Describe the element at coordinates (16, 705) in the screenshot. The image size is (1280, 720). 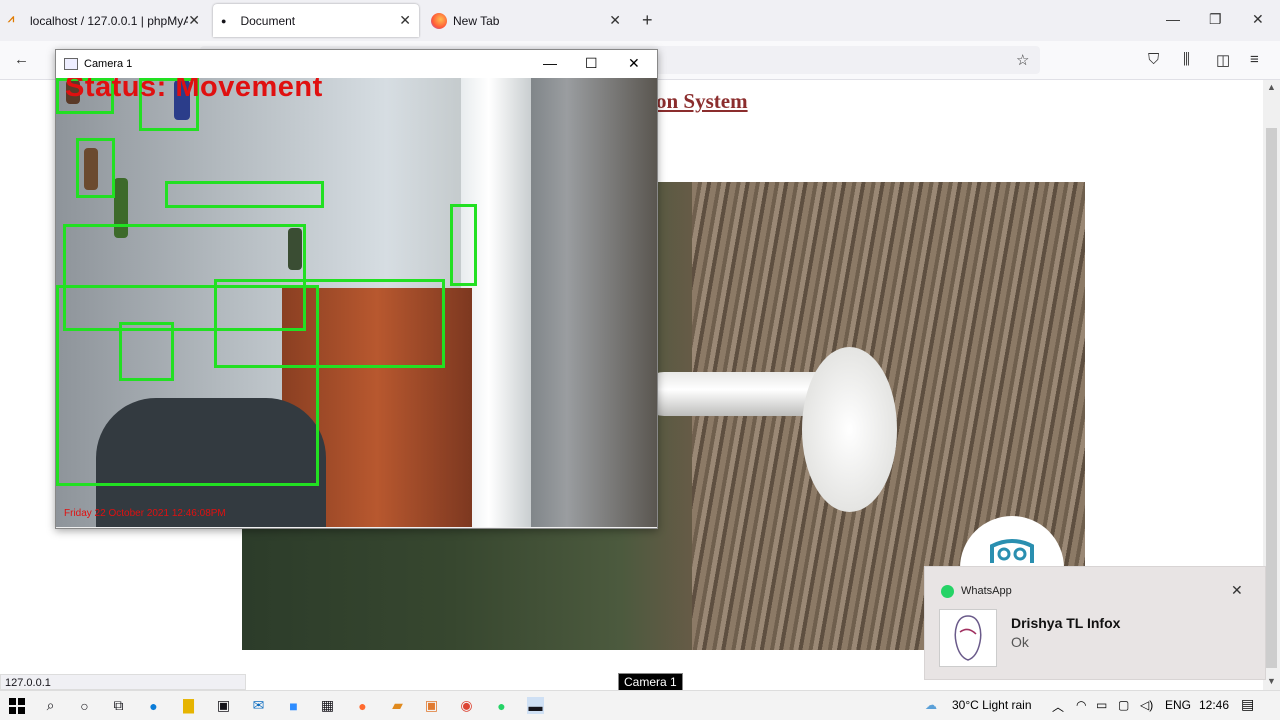
I see `windows-start-icon` at that location.